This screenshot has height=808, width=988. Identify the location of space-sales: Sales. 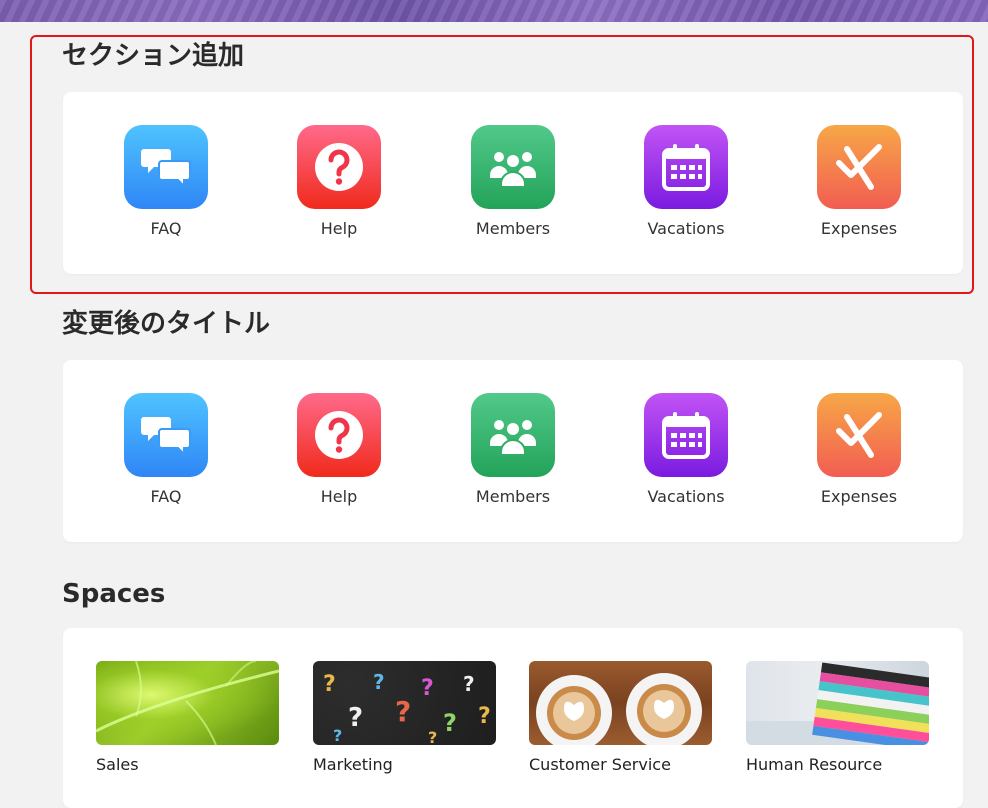
(187, 718).